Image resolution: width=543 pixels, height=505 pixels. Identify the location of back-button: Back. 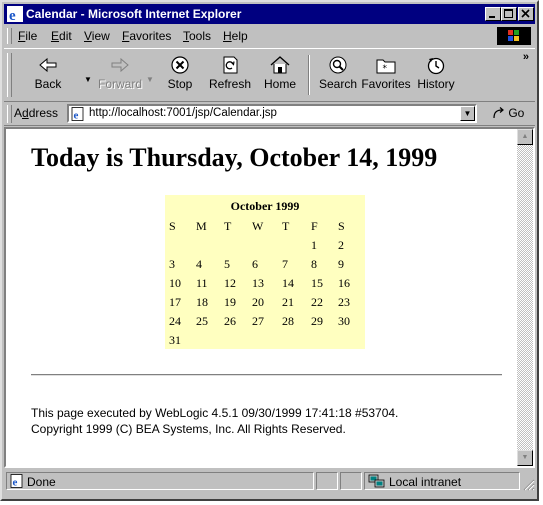
(48, 76).